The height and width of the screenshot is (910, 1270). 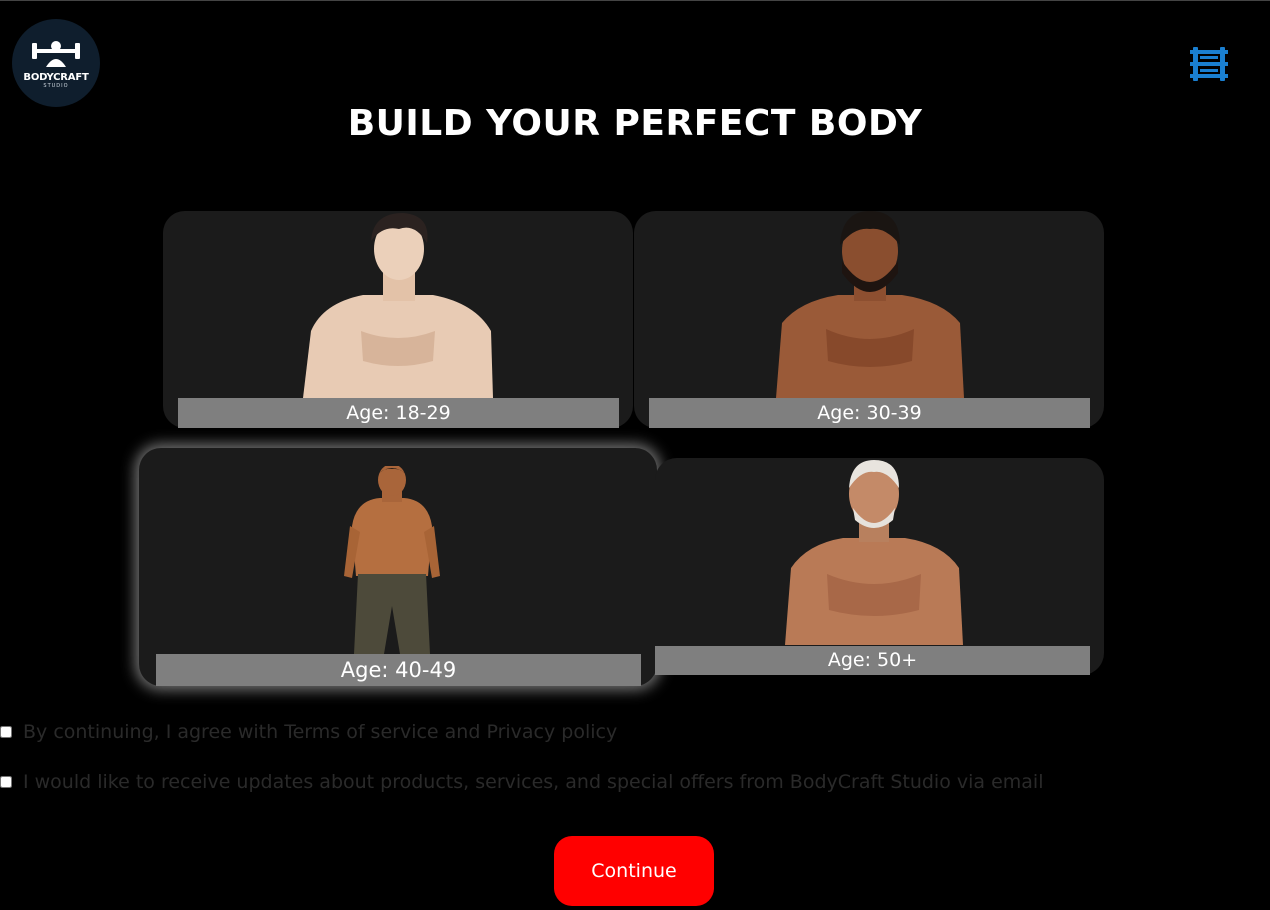 I want to click on terms-checkbox, so click(x=6, y=732).